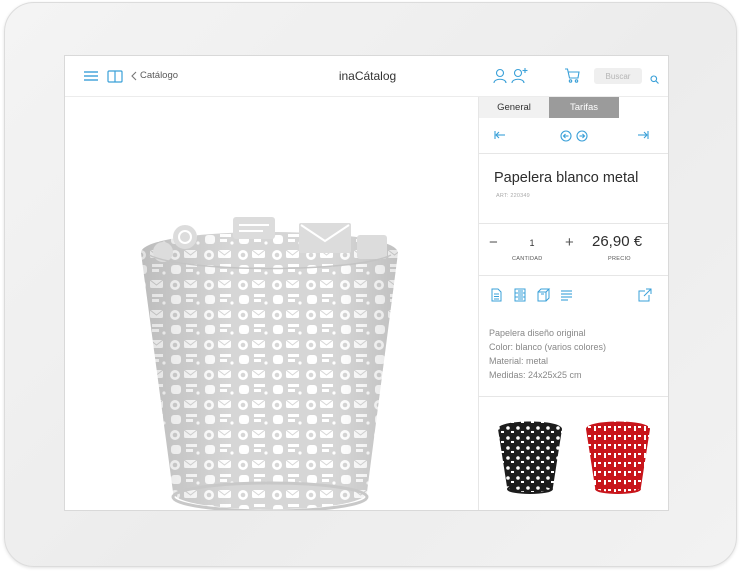 The height and width of the screenshot is (571, 741). I want to click on add-user-icon, so click(519, 78).